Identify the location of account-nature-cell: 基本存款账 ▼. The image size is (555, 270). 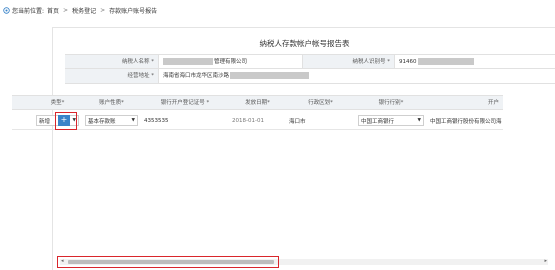
(111, 121).